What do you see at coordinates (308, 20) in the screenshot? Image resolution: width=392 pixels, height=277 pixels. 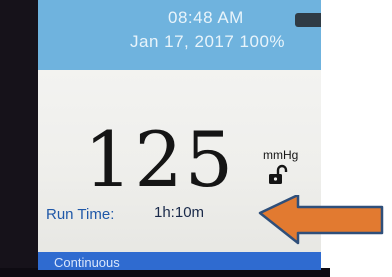 I see `battery-icon` at bounding box center [308, 20].